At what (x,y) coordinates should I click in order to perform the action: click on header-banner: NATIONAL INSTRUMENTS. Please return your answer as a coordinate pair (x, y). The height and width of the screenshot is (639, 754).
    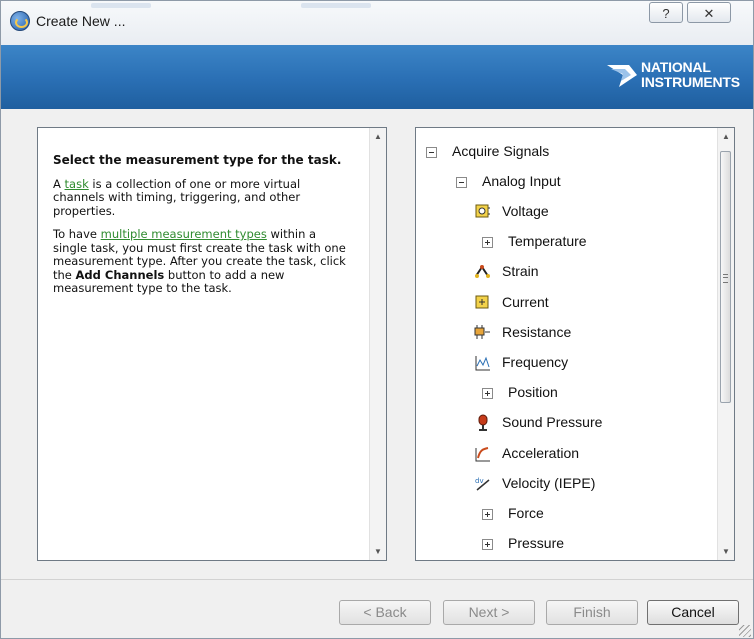
    Looking at the image, I should click on (377, 77).